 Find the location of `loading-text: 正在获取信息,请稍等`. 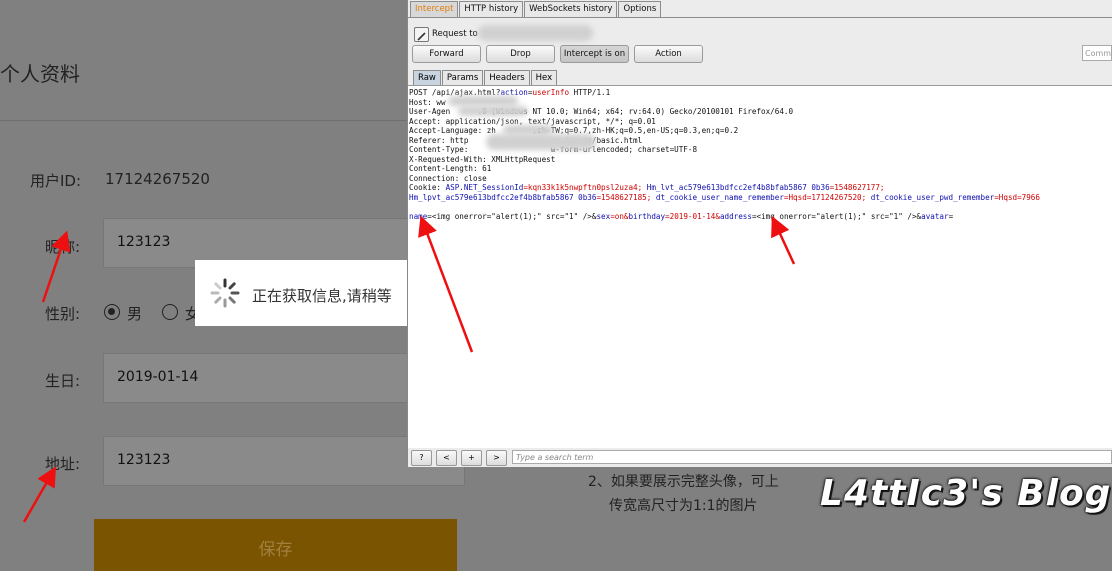

loading-text: 正在获取信息,请稍等 is located at coordinates (322, 296).